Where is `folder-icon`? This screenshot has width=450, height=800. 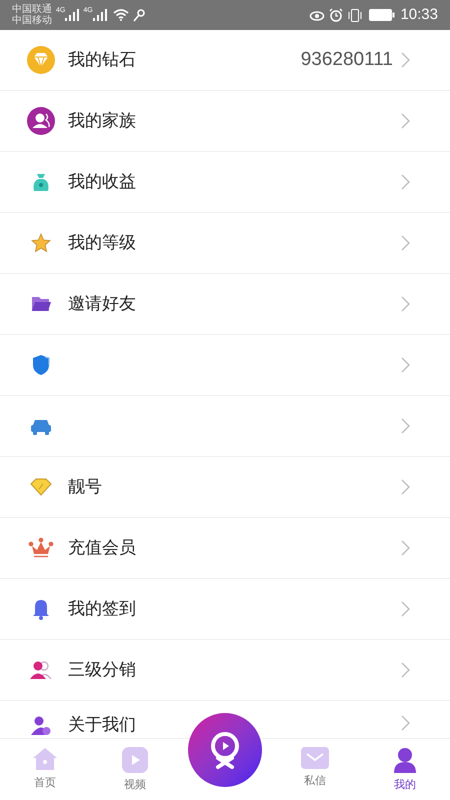 folder-icon is located at coordinates (41, 304).